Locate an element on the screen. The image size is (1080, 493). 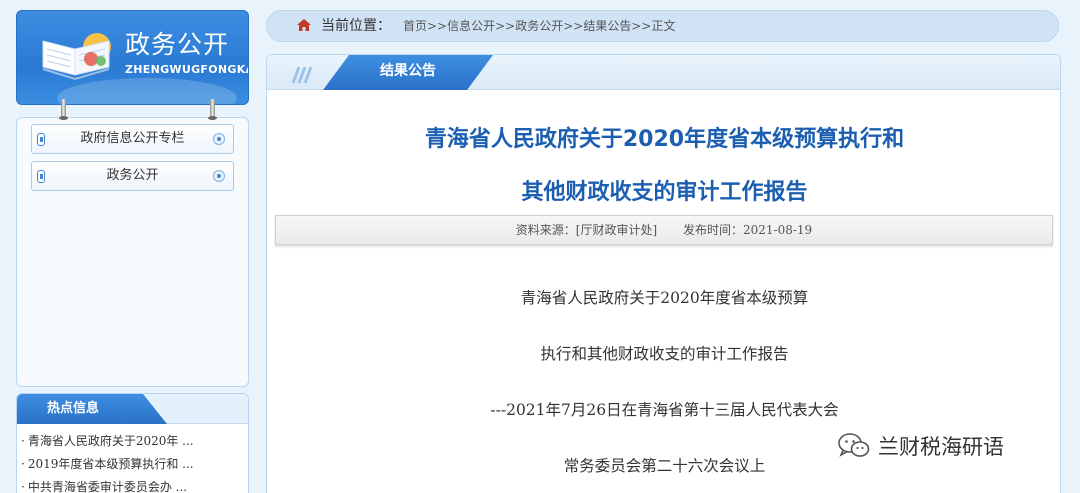
article-title-line: 青海省人民政府关于2020年度省本级预算执行和 is located at coordinates (664, 139).